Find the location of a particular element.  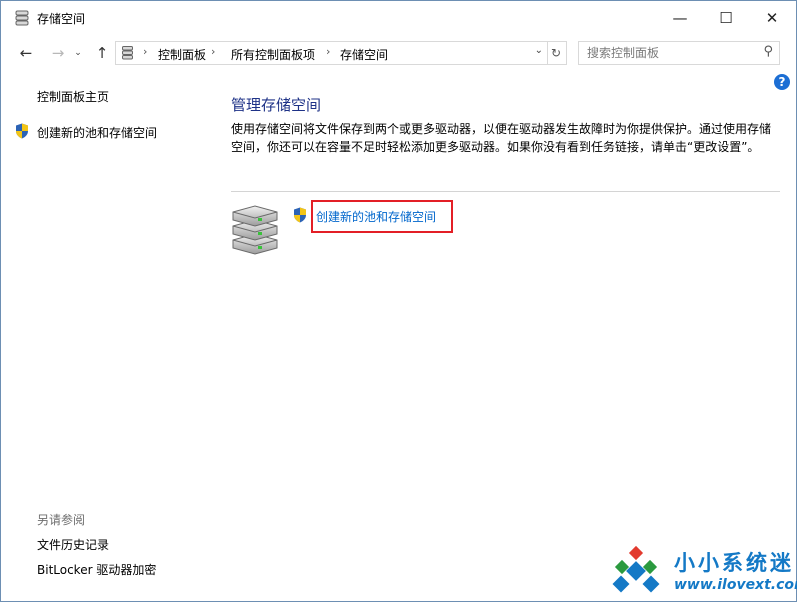

up-button: ↑ is located at coordinates (102, 53).